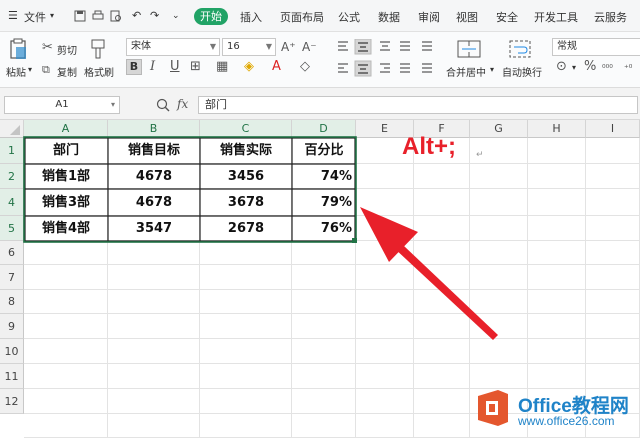 This screenshot has height=438, width=640. Describe the element at coordinates (493, 408) in the screenshot. I see `office-logo` at that location.